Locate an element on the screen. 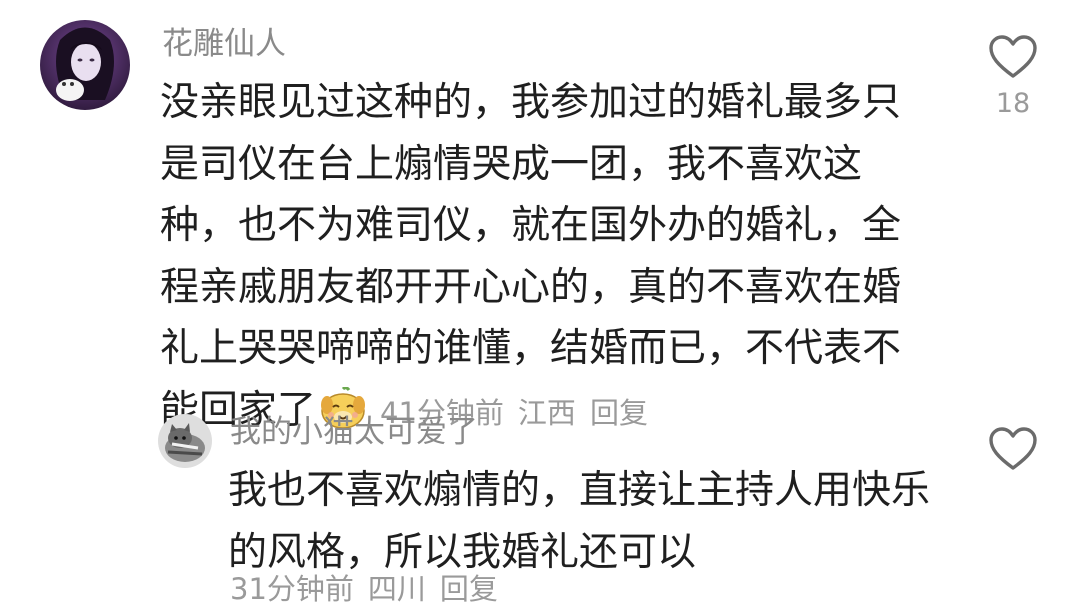  comment-line: 种，也不为难司仪，就在国外办的婚礼，全 is located at coordinates (531, 225).